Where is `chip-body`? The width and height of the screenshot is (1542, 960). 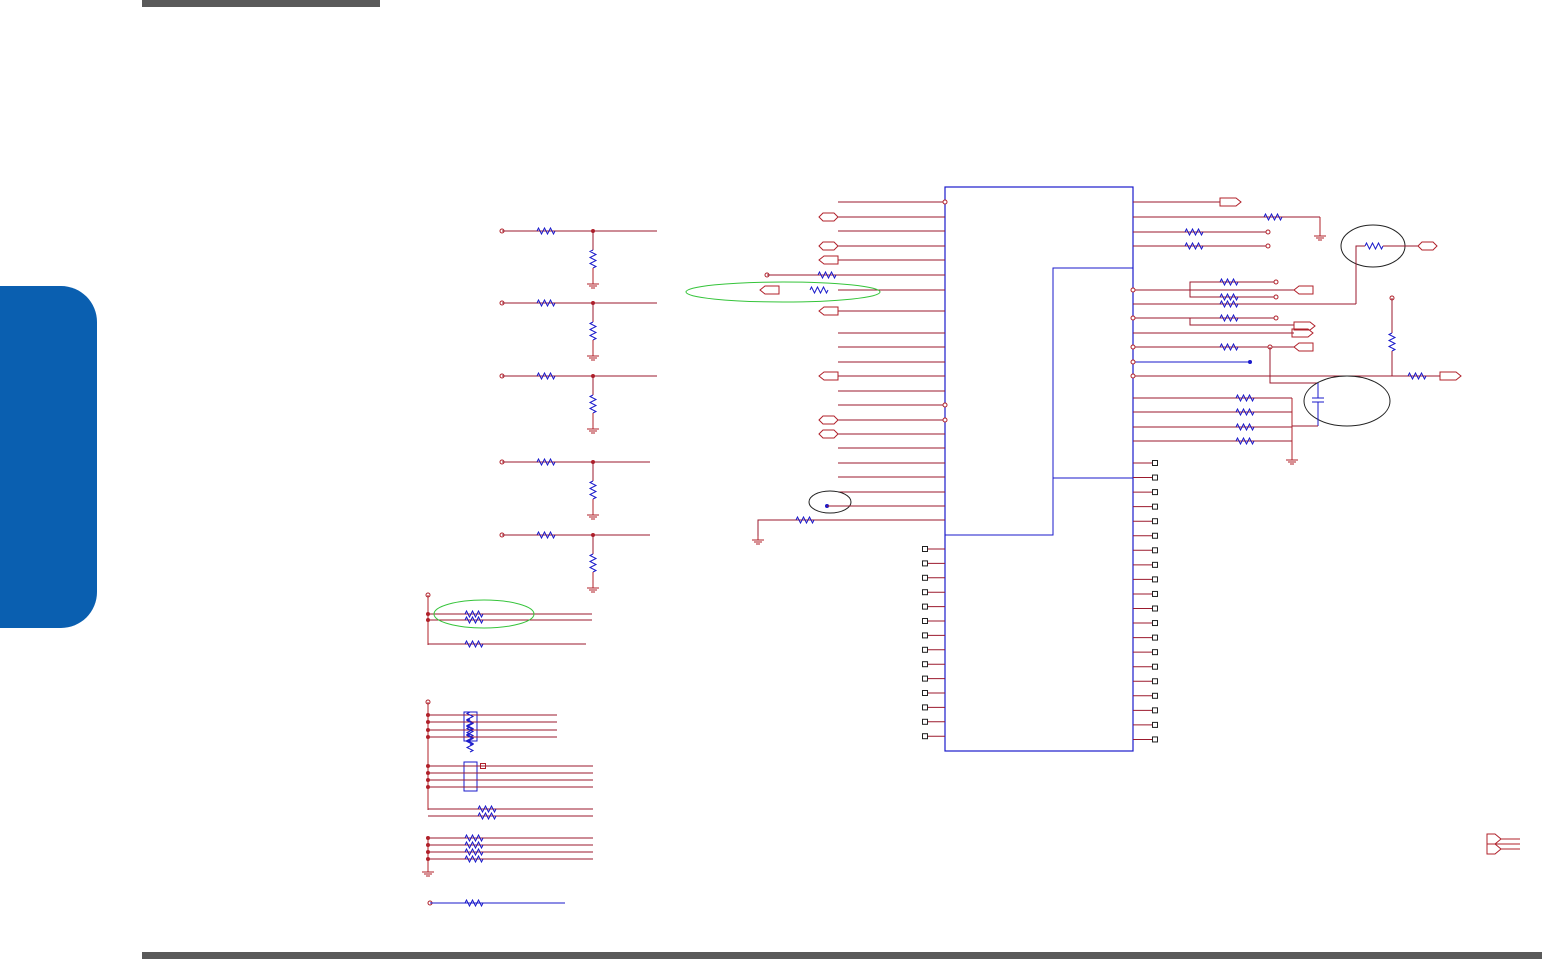
chip-body is located at coordinates (1039, 469).